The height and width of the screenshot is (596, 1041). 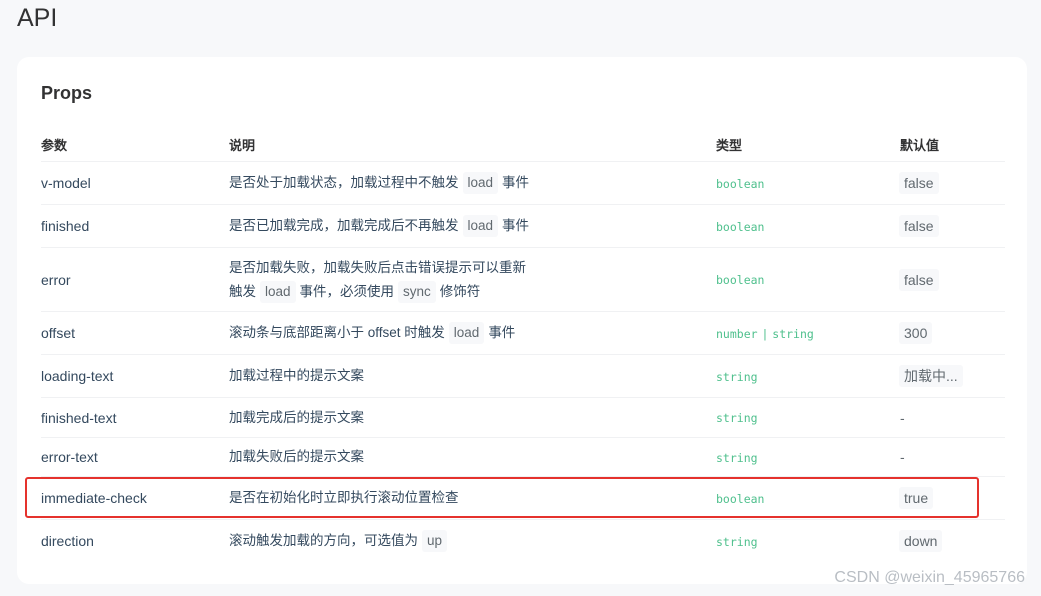 I want to click on prop-desc: 滚动触发加载的方向，可选值为 up, so click(x=472, y=541).